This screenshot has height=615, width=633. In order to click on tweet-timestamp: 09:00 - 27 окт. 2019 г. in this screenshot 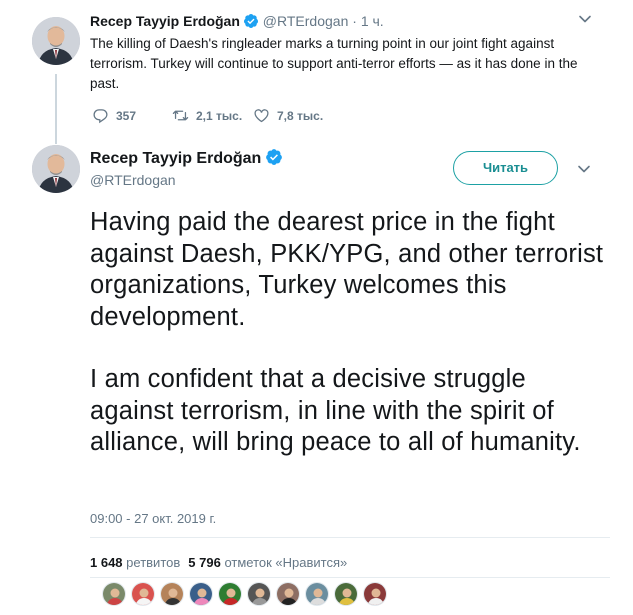, I will do `click(153, 518)`.